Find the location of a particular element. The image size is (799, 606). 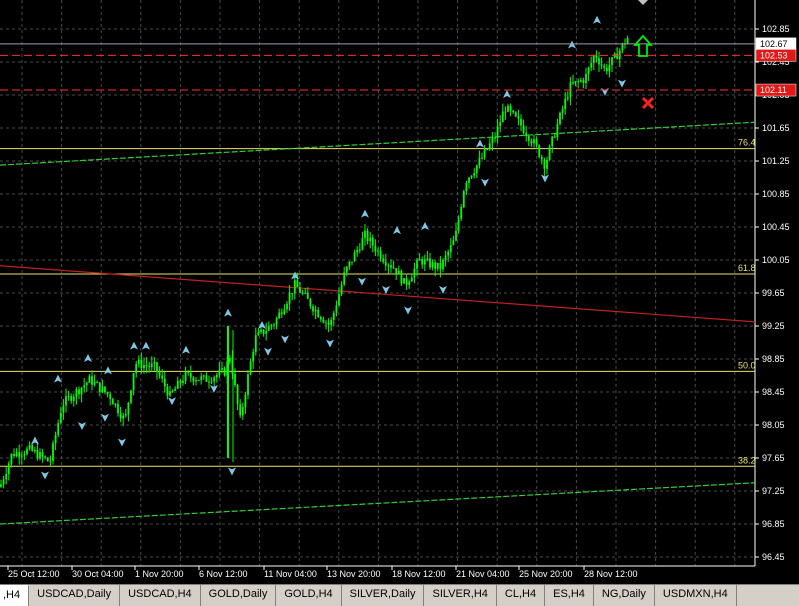

time-tick-label: 21 Nov 04:00 is located at coordinates (483, 574).